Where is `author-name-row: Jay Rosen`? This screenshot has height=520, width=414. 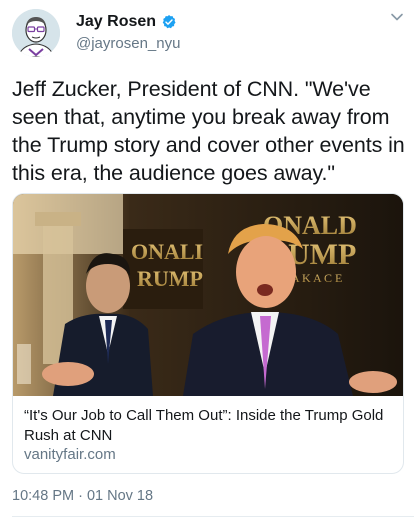
author-name-row: Jay Rosen is located at coordinates (126, 22).